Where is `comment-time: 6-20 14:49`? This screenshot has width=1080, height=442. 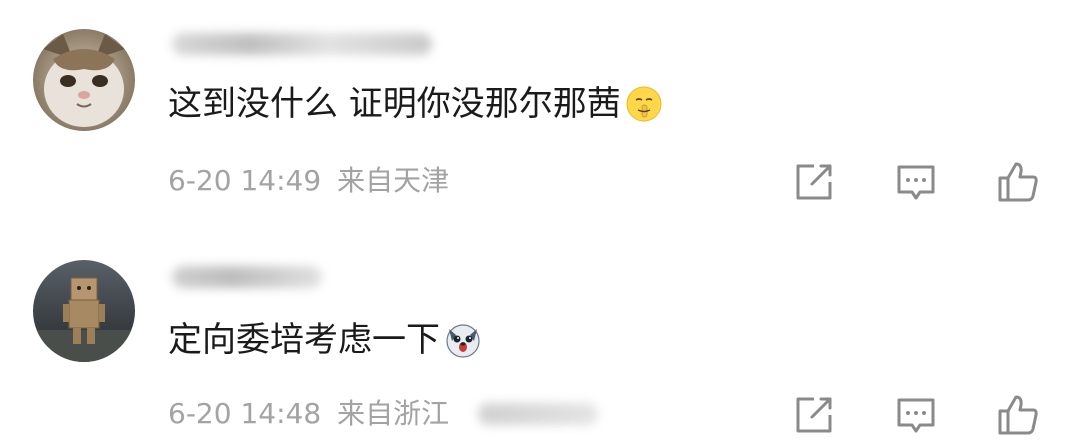
comment-time: 6-20 14:49 is located at coordinates (245, 180).